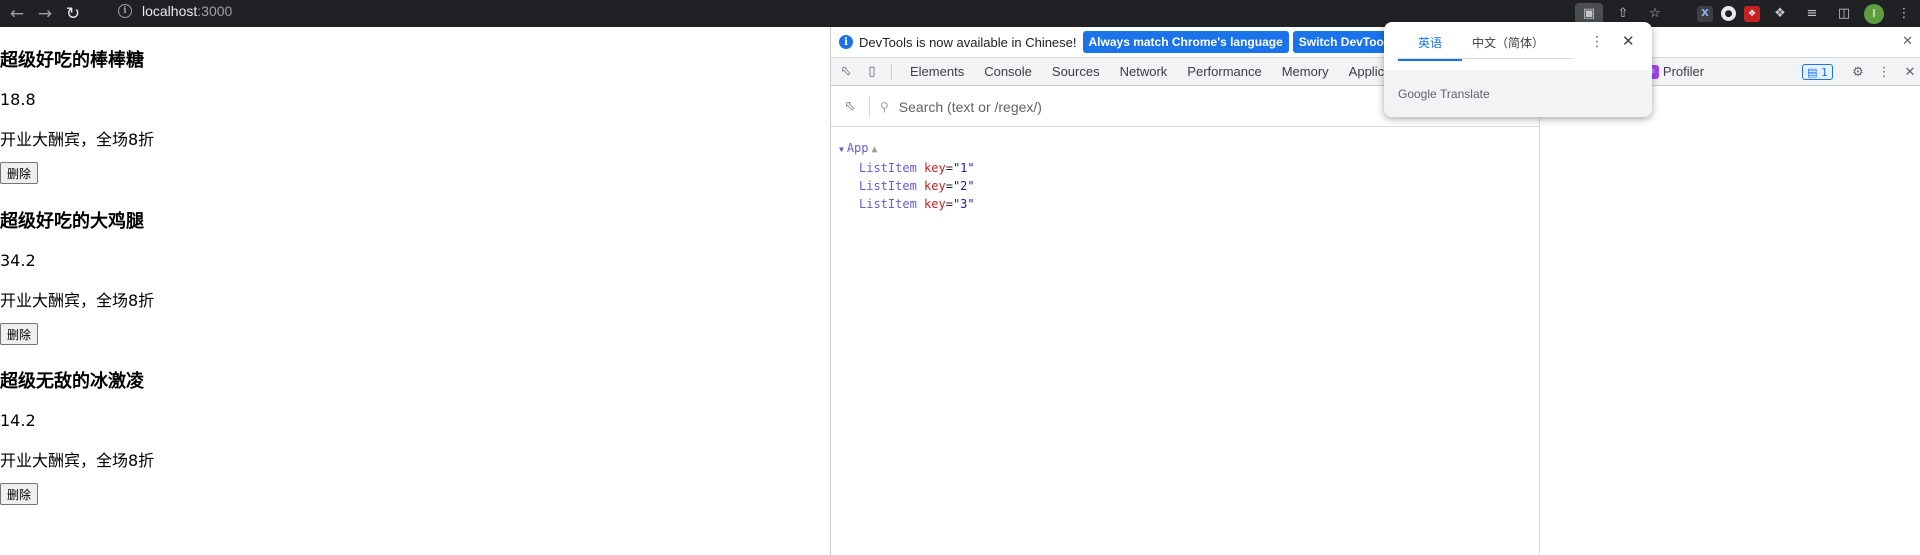 This screenshot has width=1920, height=555. What do you see at coordinates (1417, 93) in the screenshot?
I see `google-logo: Google` at bounding box center [1417, 93].